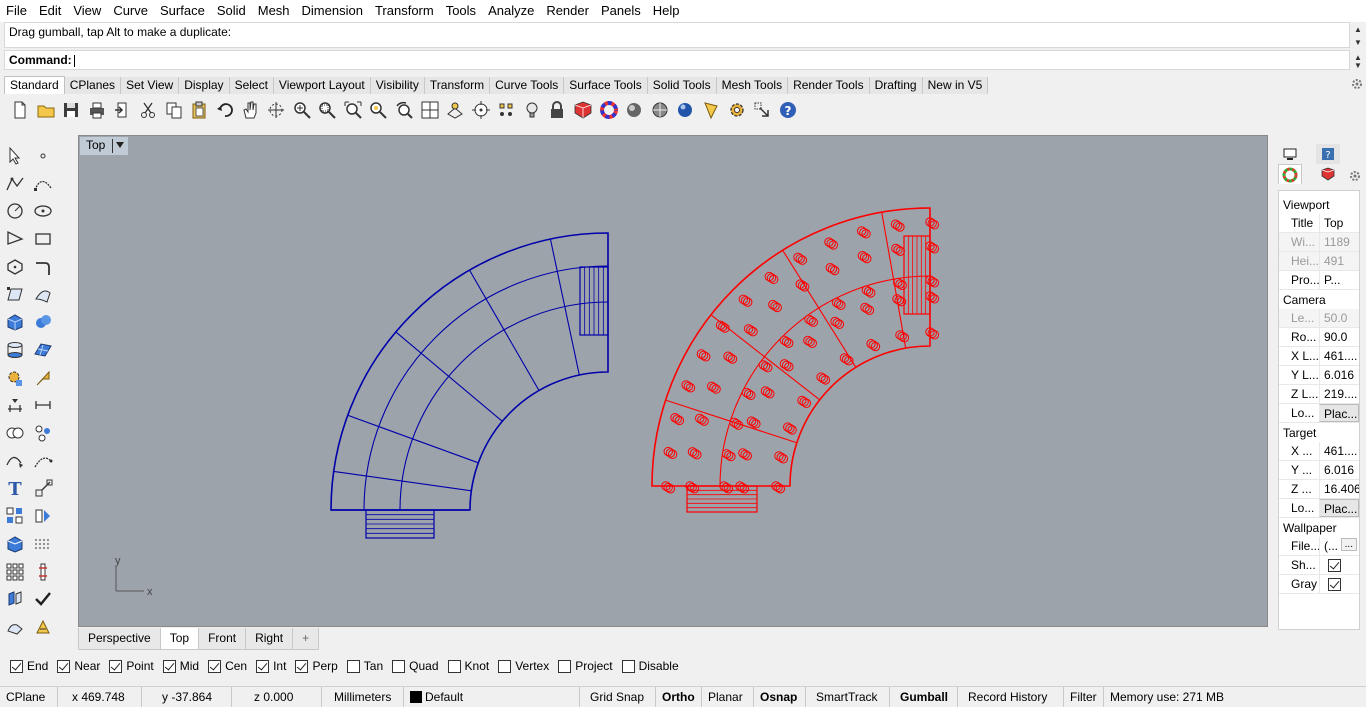 The image size is (1366, 707). What do you see at coordinates (1339, 375) in the screenshot?
I see `property-value: 6.016` at bounding box center [1339, 375].